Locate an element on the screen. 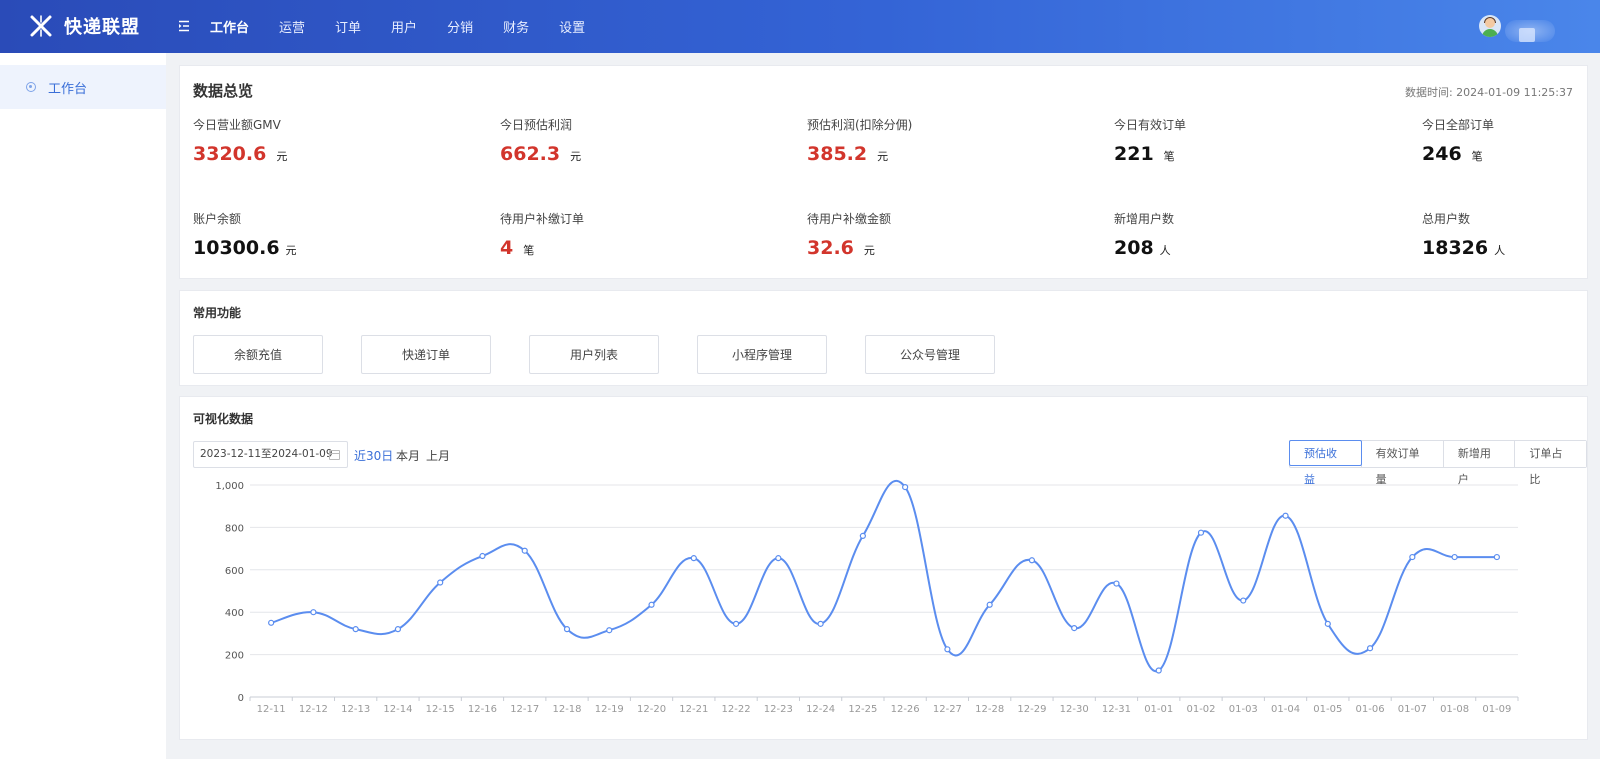 This screenshot has height=759, width=1600. chart-title: 可视化数据 is located at coordinates (223, 419).